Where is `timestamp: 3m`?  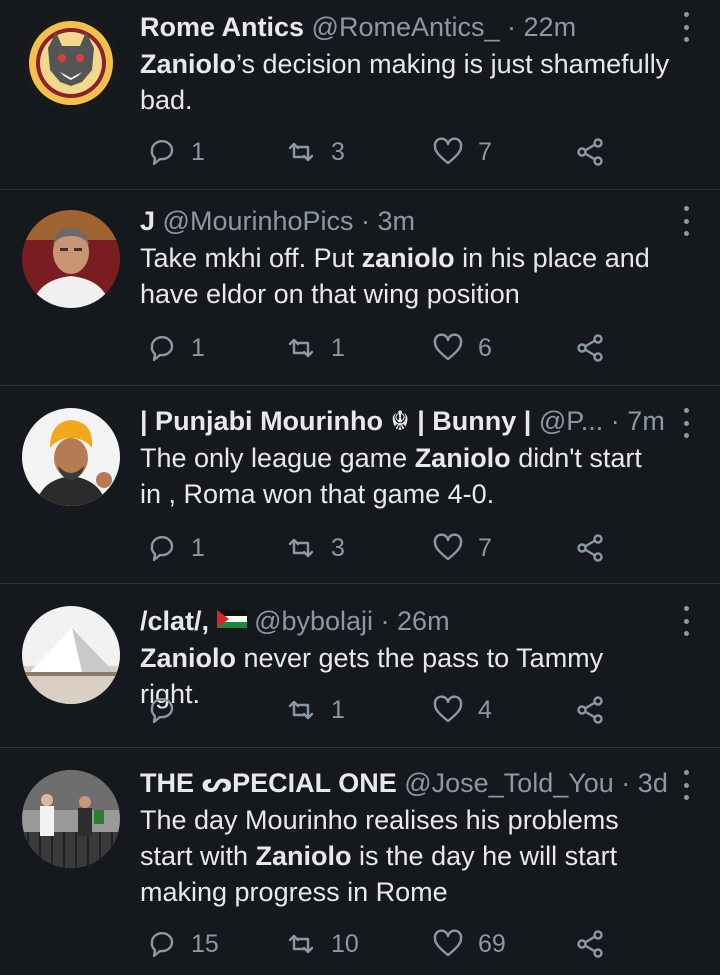 timestamp: 3m is located at coordinates (397, 221).